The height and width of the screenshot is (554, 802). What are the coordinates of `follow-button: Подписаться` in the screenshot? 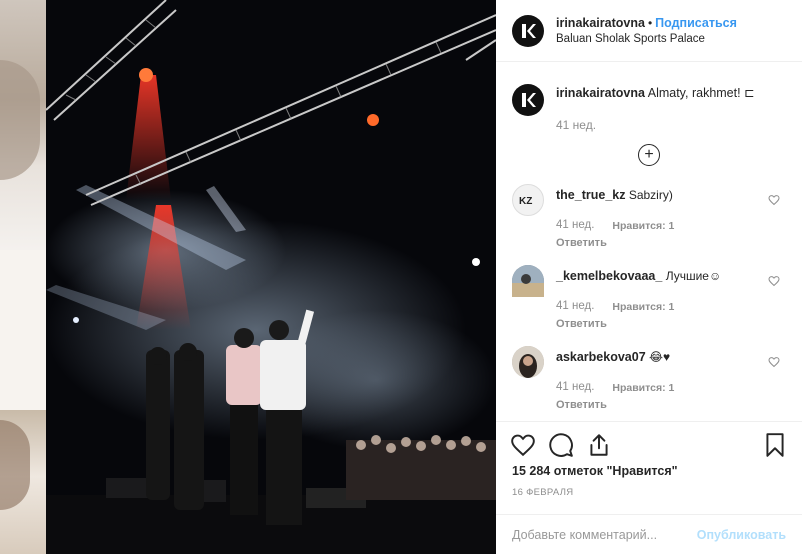 It's located at (696, 23).